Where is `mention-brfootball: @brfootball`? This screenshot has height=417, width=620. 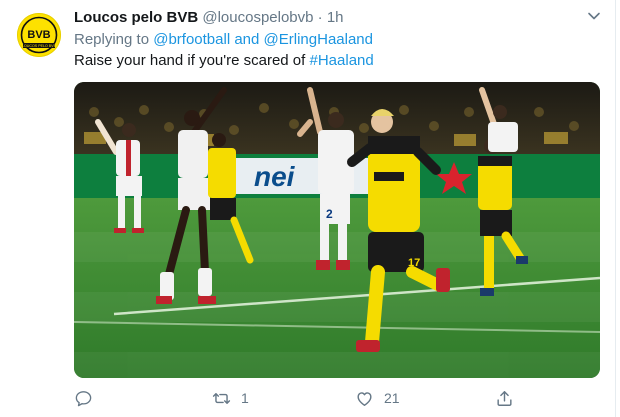
mention-brfootball: @brfootball is located at coordinates (191, 39).